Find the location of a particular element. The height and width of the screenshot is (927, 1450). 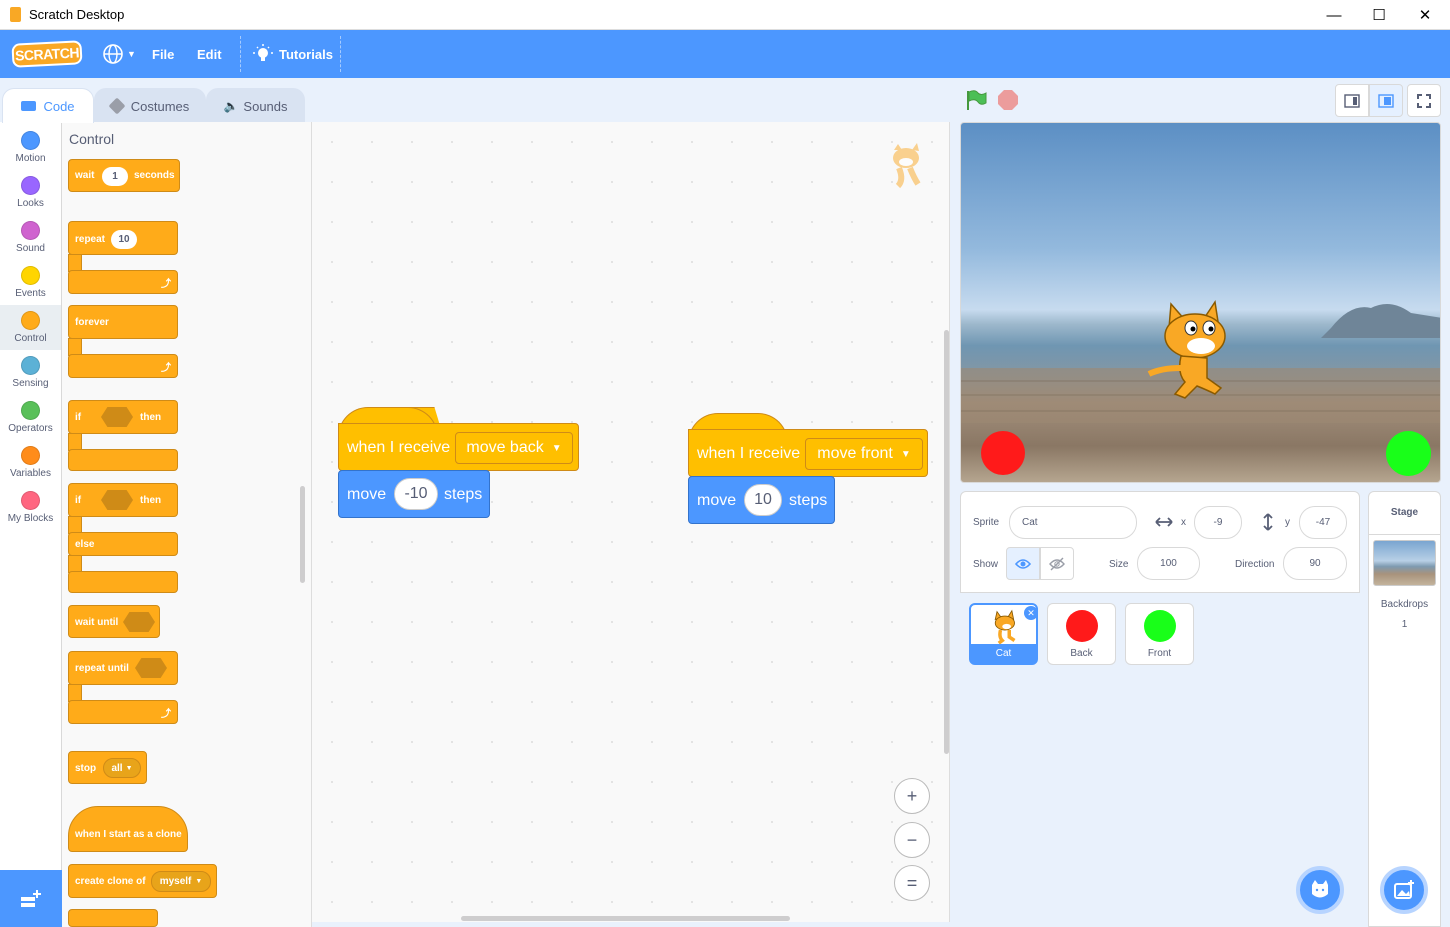

stop-button is located at coordinates (1008, 100).